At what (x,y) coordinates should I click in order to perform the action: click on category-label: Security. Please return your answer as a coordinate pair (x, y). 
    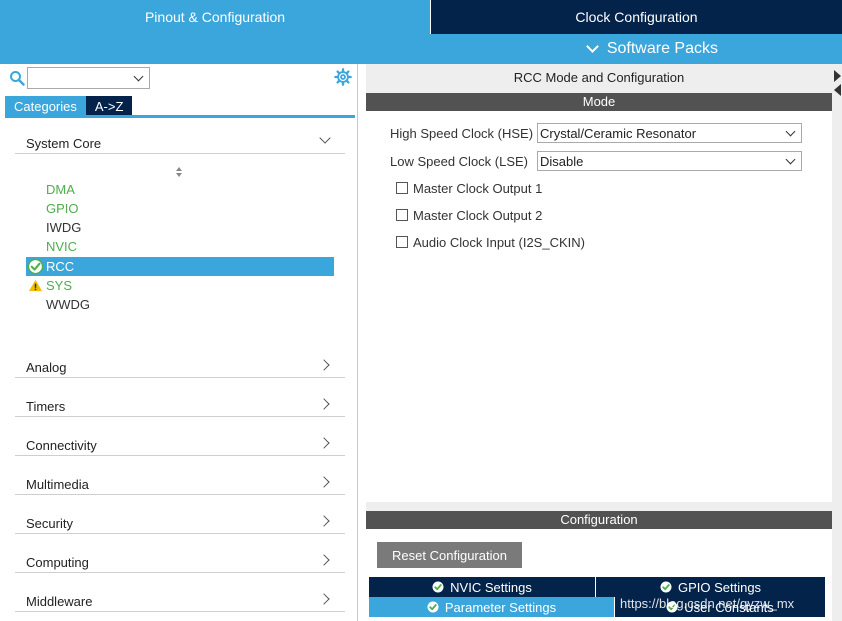
    Looking at the image, I should click on (49, 523).